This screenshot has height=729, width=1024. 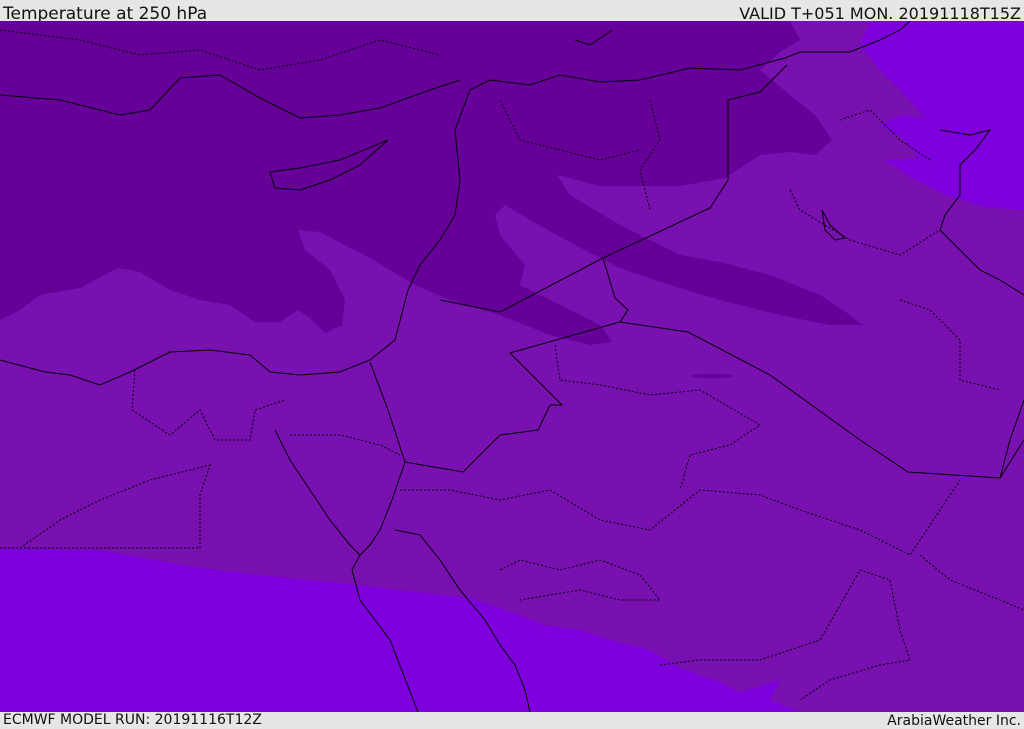 What do you see at coordinates (954, 721) in the screenshot?
I see `brand-label: ArabiaWeather Inc.` at bounding box center [954, 721].